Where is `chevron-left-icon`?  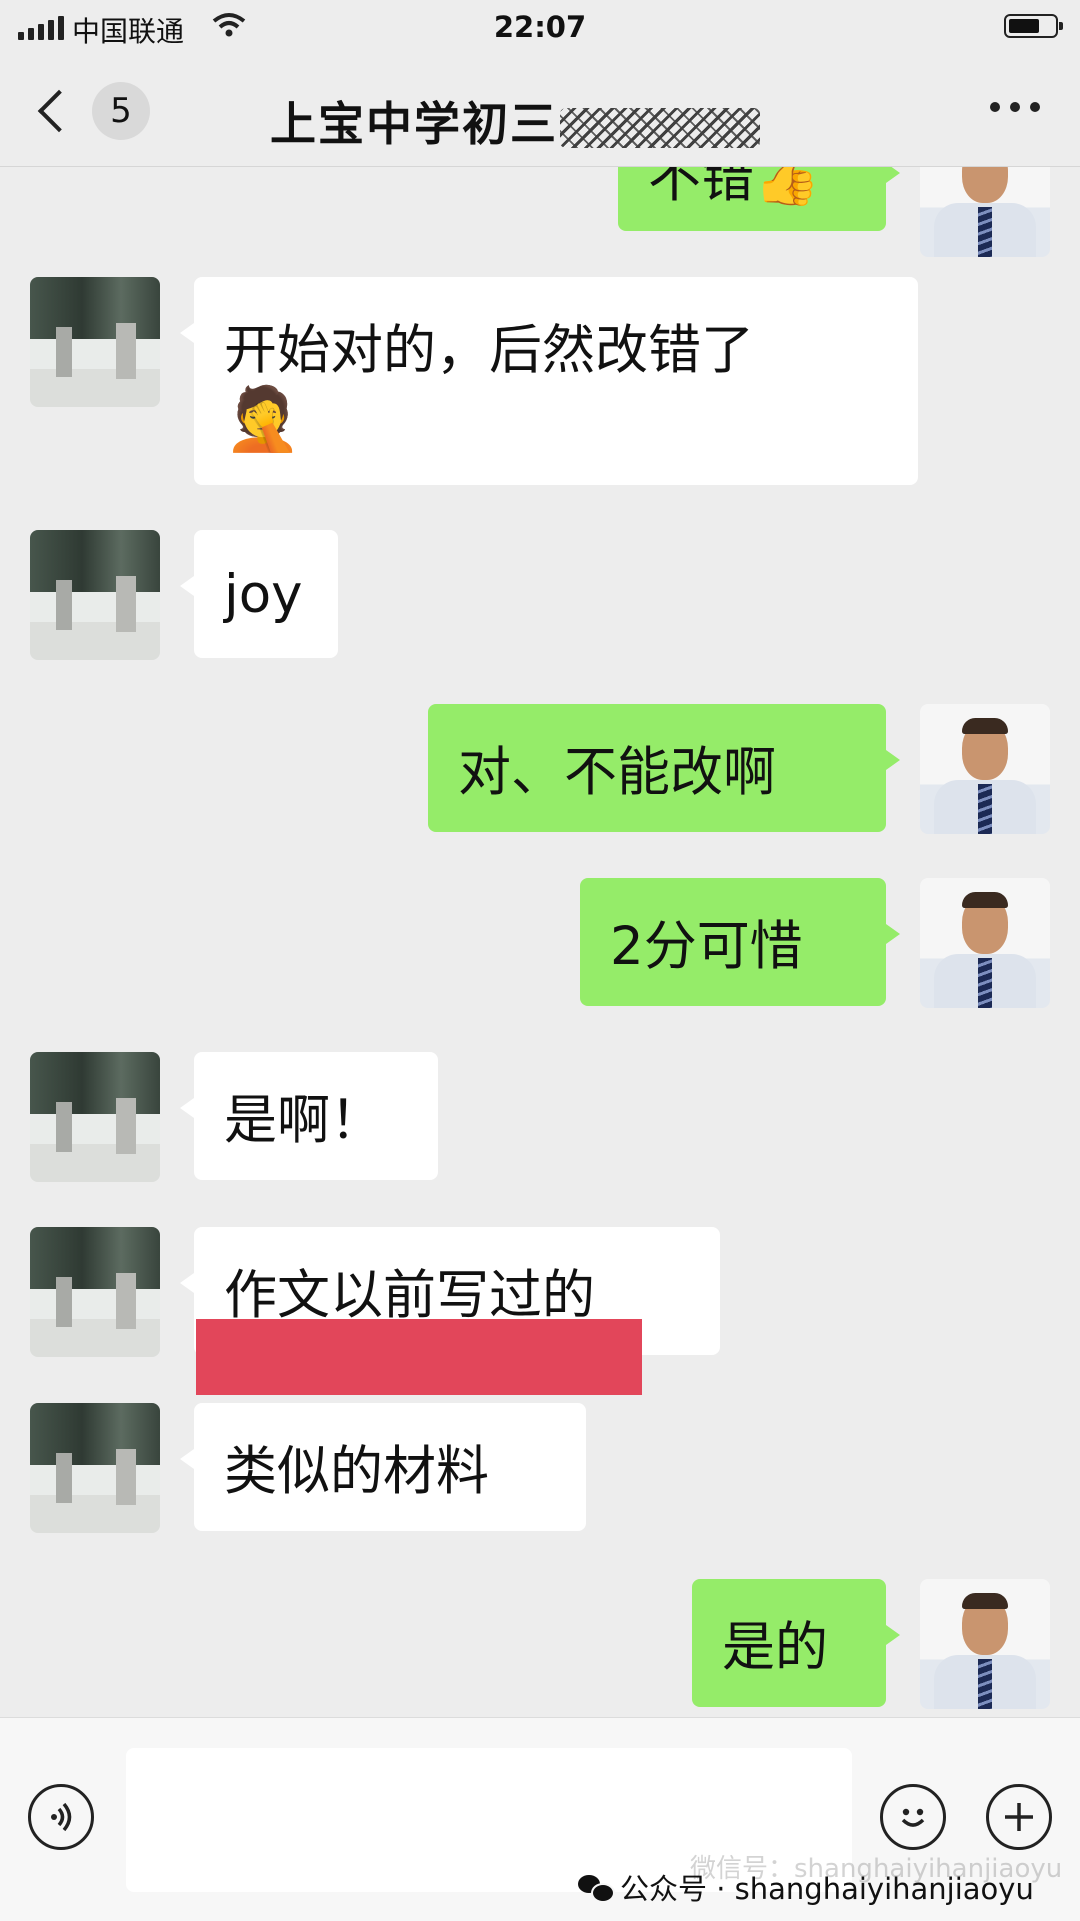 chevron-left-icon is located at coordinates (59, 111).